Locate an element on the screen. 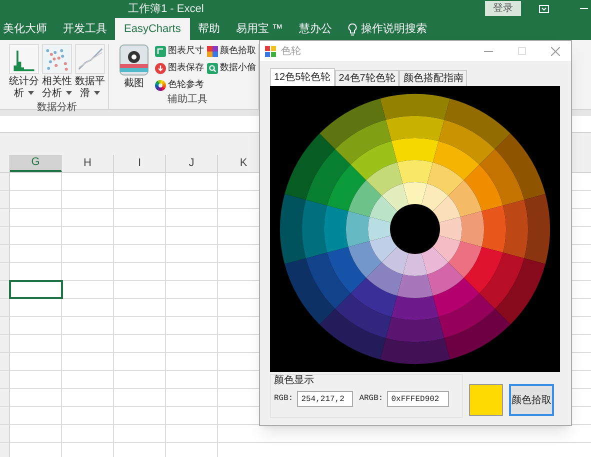 This screenshot has width=591, height=457. color-grid-icon is located at coordinates (212, 51).